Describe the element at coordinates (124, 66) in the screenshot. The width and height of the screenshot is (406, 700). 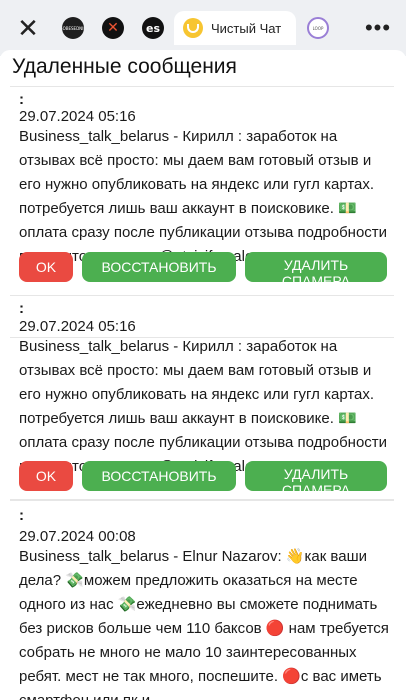
I see `page-title: Удаленные сообщения` at that location.